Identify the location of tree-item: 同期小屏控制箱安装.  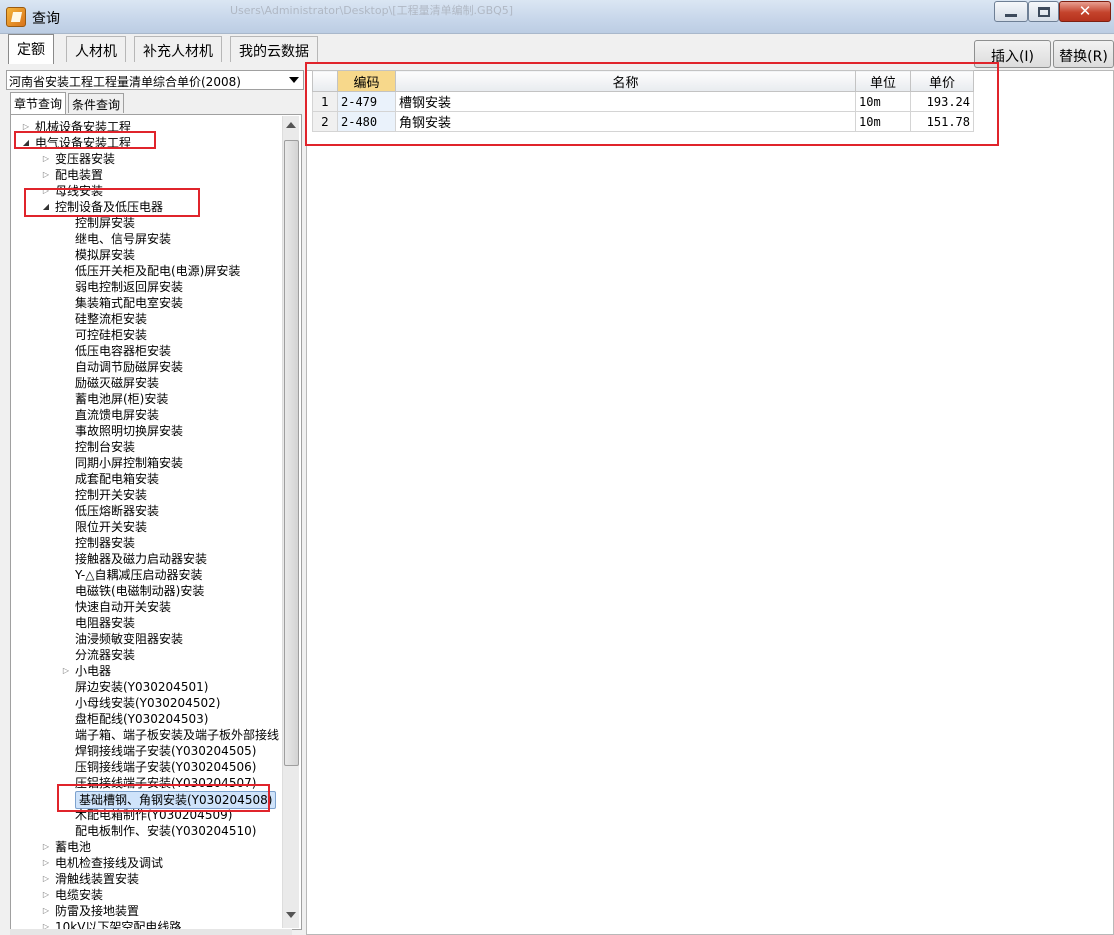
(147, 463).